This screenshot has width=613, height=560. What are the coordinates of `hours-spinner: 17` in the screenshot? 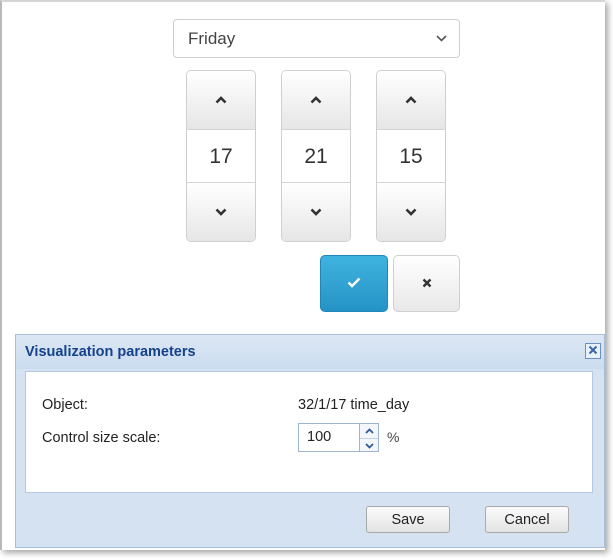 It's located at (221, 156).